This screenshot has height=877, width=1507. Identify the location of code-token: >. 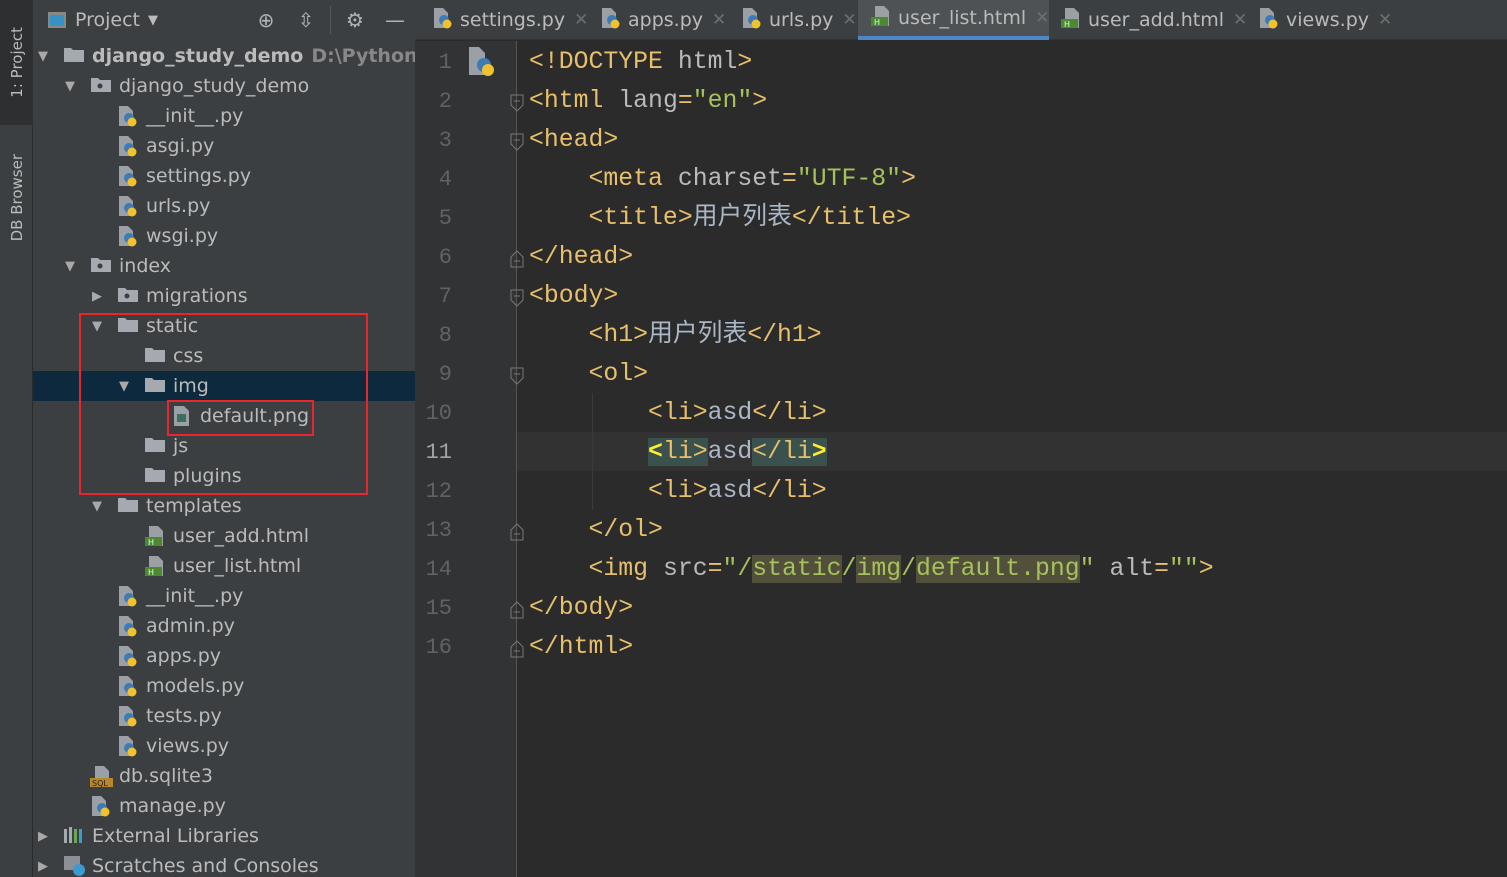
(1206, 569).